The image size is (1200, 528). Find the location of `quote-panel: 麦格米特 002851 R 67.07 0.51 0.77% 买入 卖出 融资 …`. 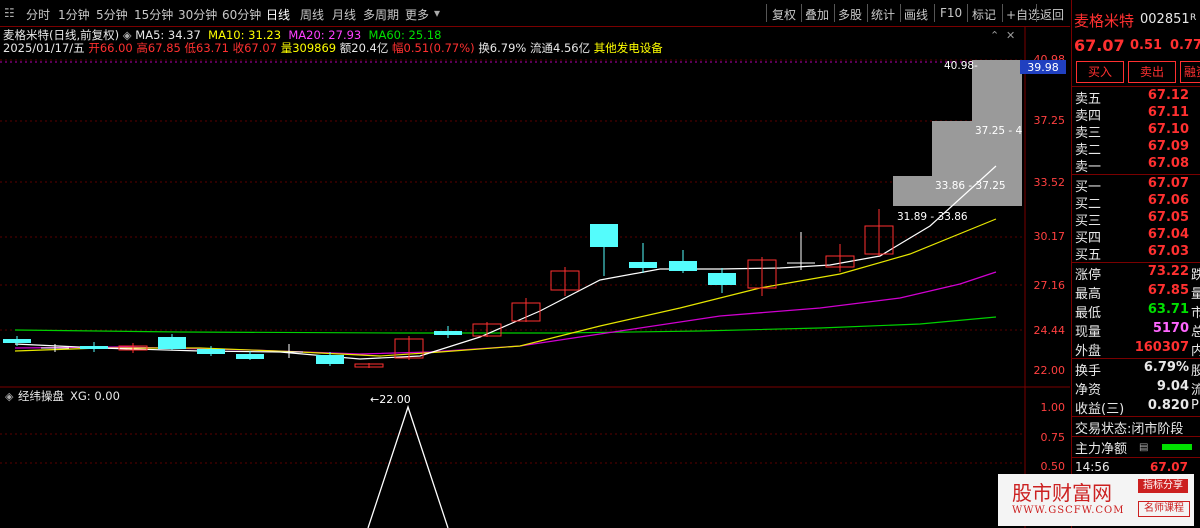

quote-panel: 麦格米特 002851 R 67.07 0.51 0.77% 买入 卖出 融资 … is located at coordinates (1135, 264).